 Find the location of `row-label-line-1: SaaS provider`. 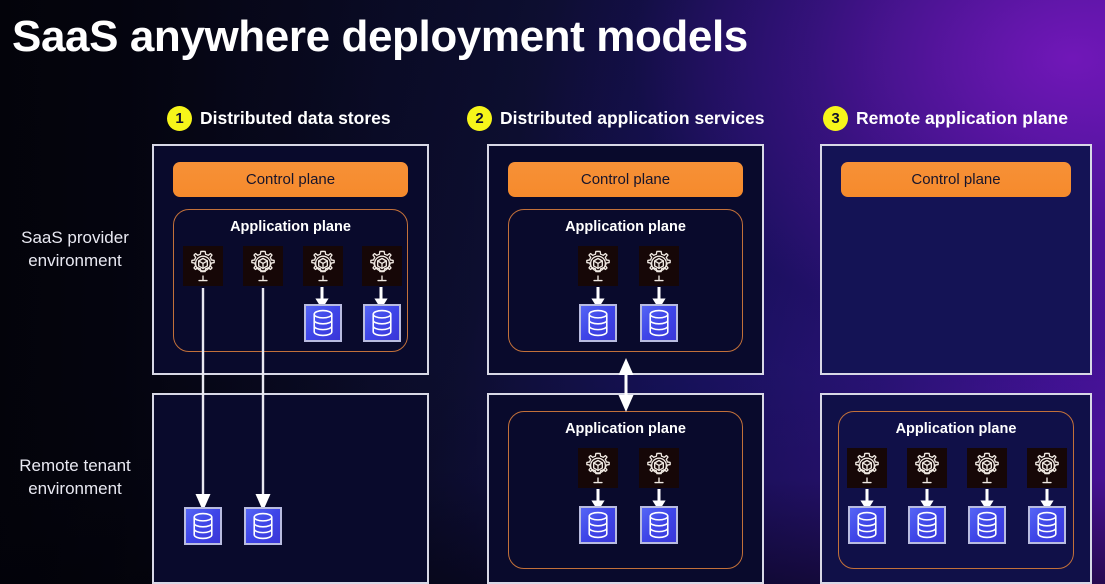

row-label-line-1: SaaS provider is located at coordinates (75, 237).